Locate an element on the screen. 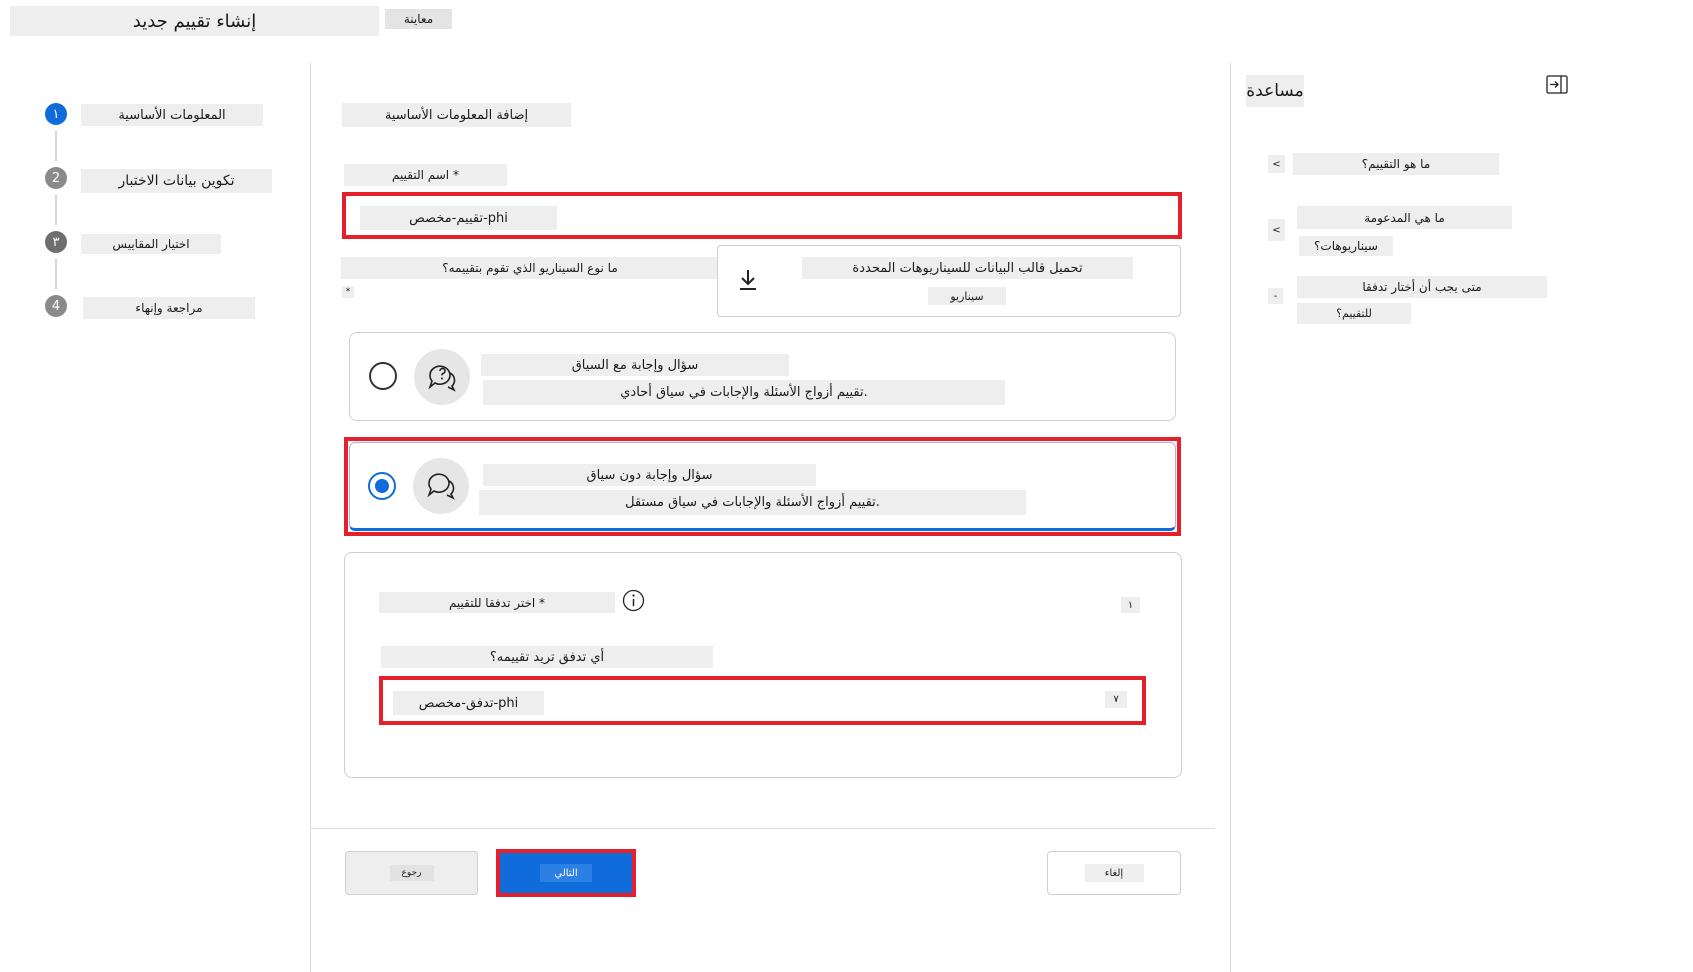 The width and height of the screenshot is (1693, 972). step-1-indicator: ١ is located at coordinates (56, 114).